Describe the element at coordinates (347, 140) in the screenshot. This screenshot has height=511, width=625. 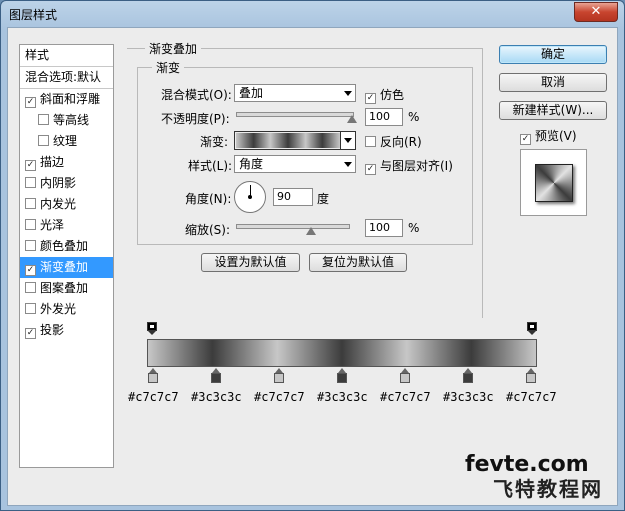
I see `gradient-dropdown` at that location.